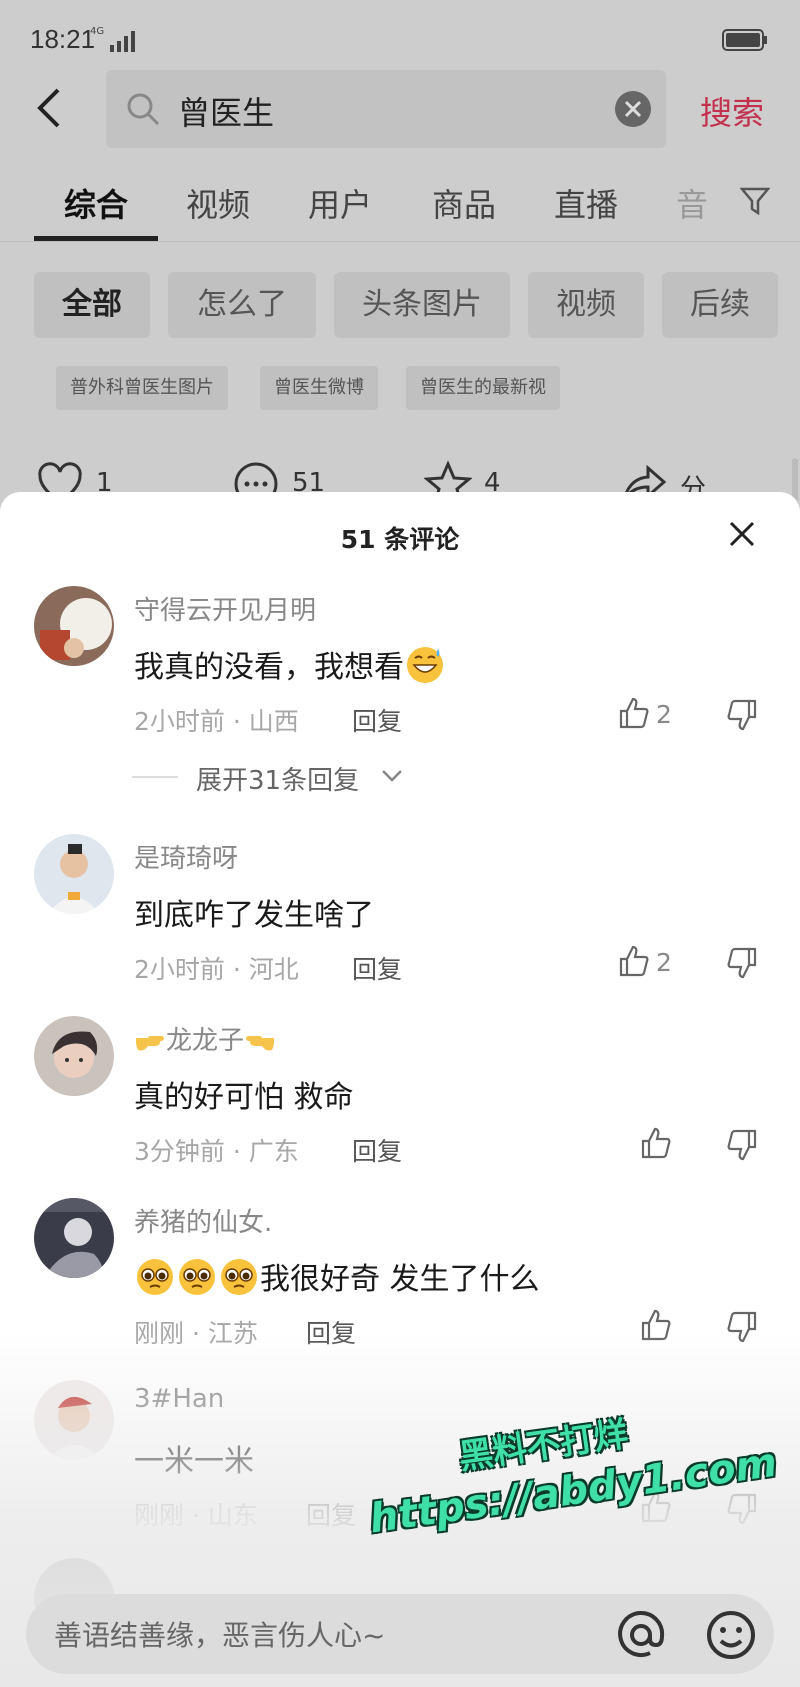 The height and width of the screenshot is (1687, 800). What do you see at coordinates (186, 856) in the screenshot?
I see `comment-username: 是琦琦呀` at bounding box center [186, 856].